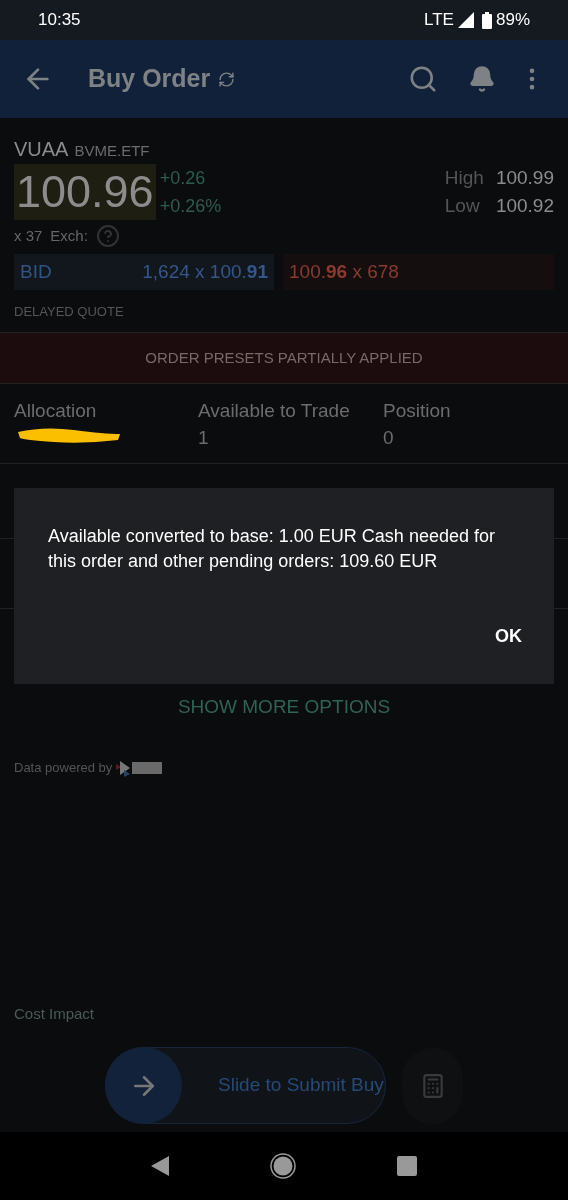  I want to click on bid-quote: 1,624 x 100.91, so click(205, 271).